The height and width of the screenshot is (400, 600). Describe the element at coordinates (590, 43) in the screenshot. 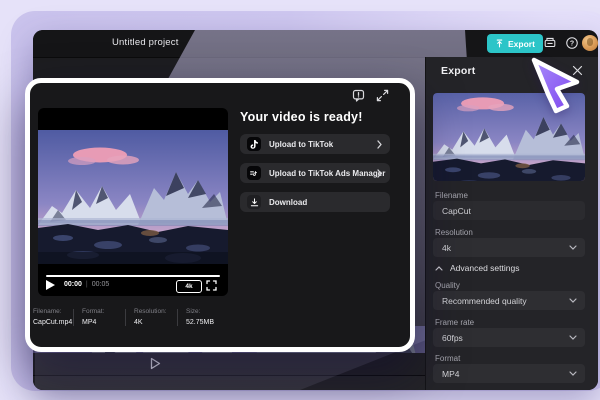

I see `user-avatar` at that location.